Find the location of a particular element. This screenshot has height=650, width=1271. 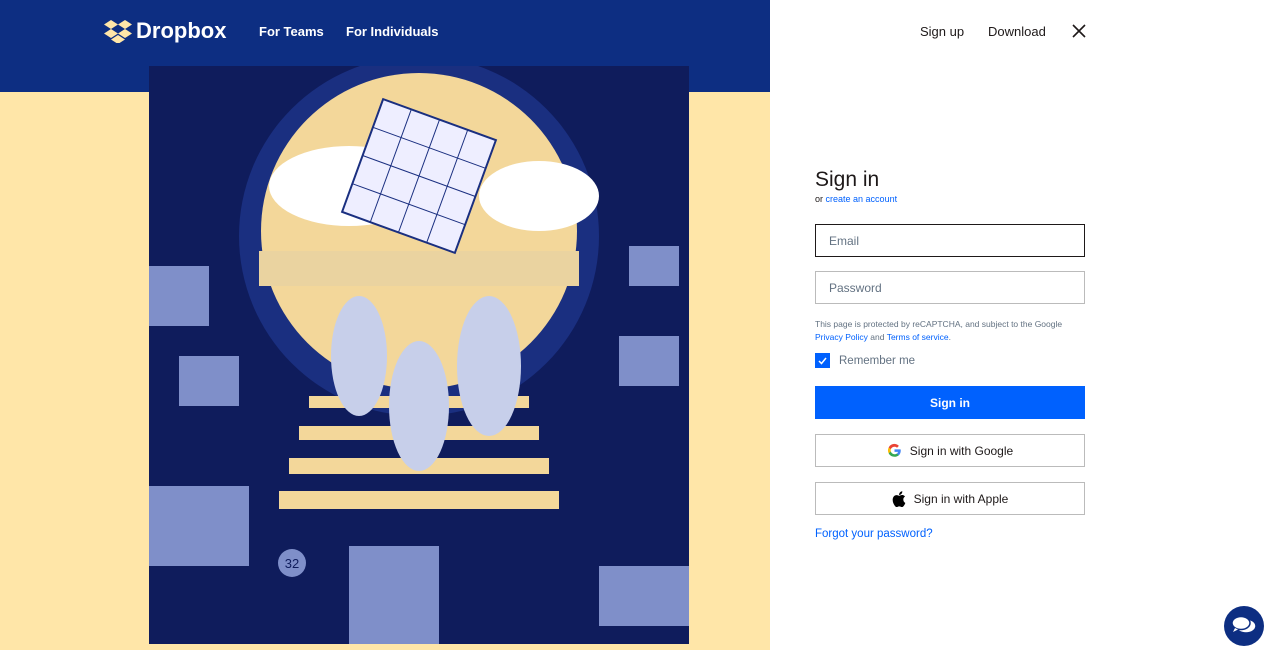

remember-label: Remember me is located at coordinates (877, 360).